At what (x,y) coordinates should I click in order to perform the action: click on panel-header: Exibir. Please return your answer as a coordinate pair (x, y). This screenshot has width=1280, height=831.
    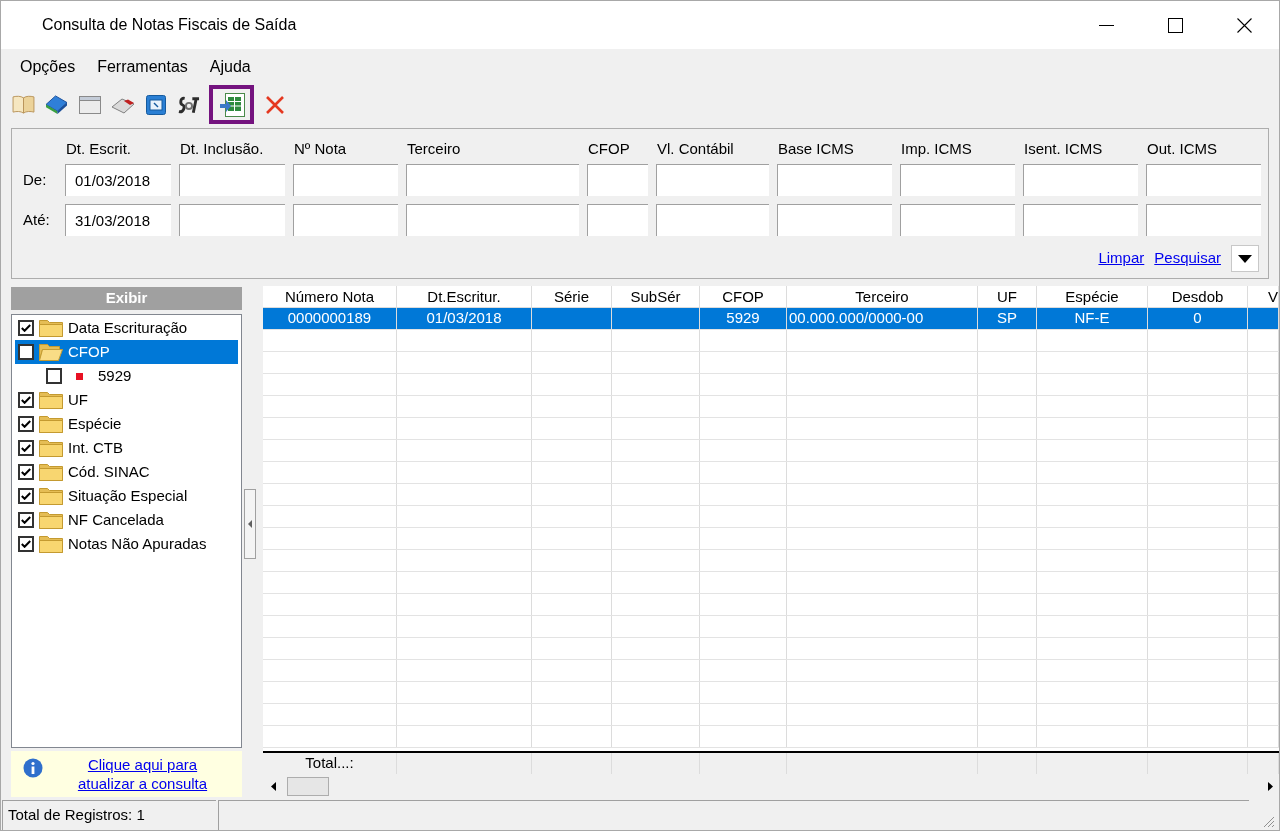
    Looking at the image, I should click on (126, 298).